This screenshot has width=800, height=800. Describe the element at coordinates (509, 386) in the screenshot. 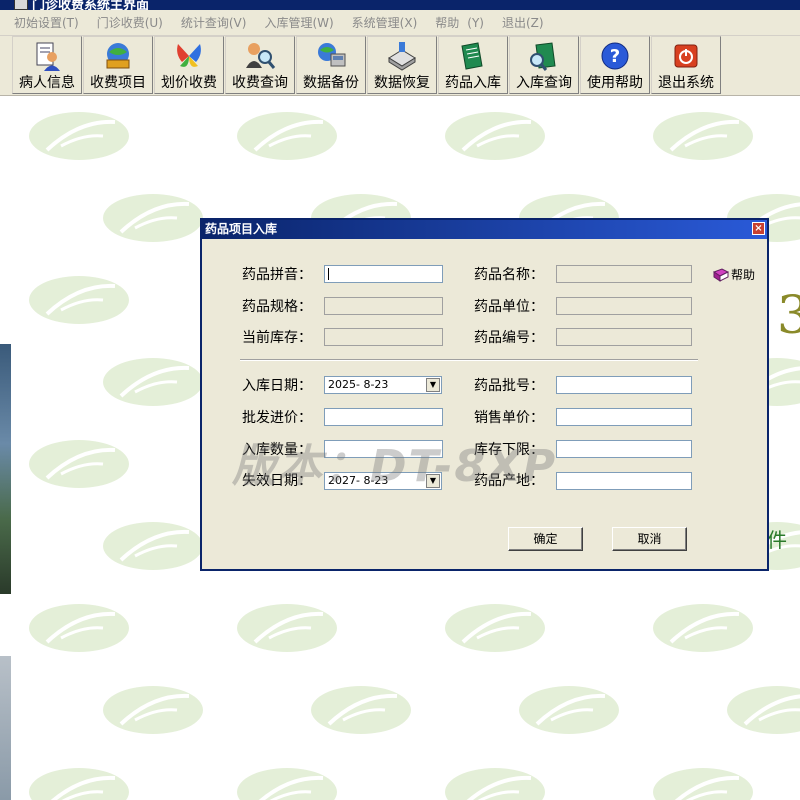

I see `batch-label: 药品批号：` at that location.